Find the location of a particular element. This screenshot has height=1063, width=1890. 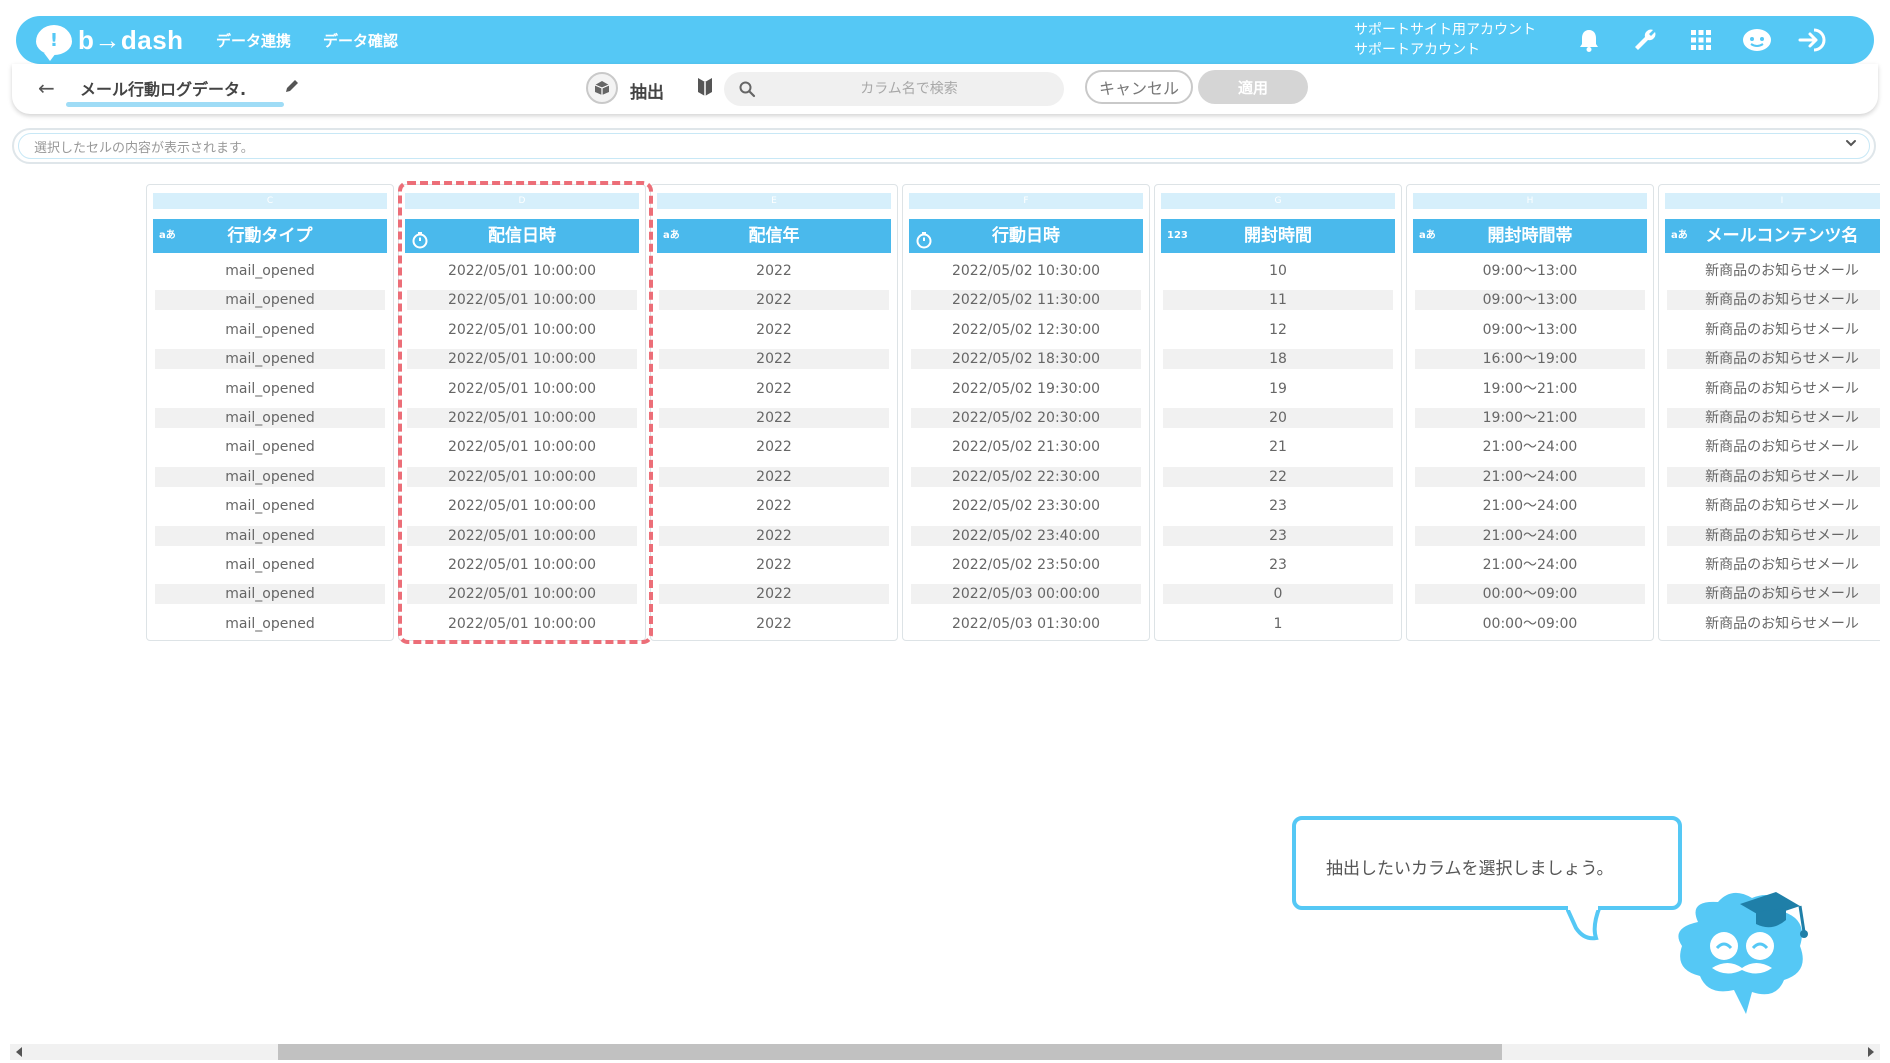

column-header: 配信日時 is located at coordinates (522, 236).